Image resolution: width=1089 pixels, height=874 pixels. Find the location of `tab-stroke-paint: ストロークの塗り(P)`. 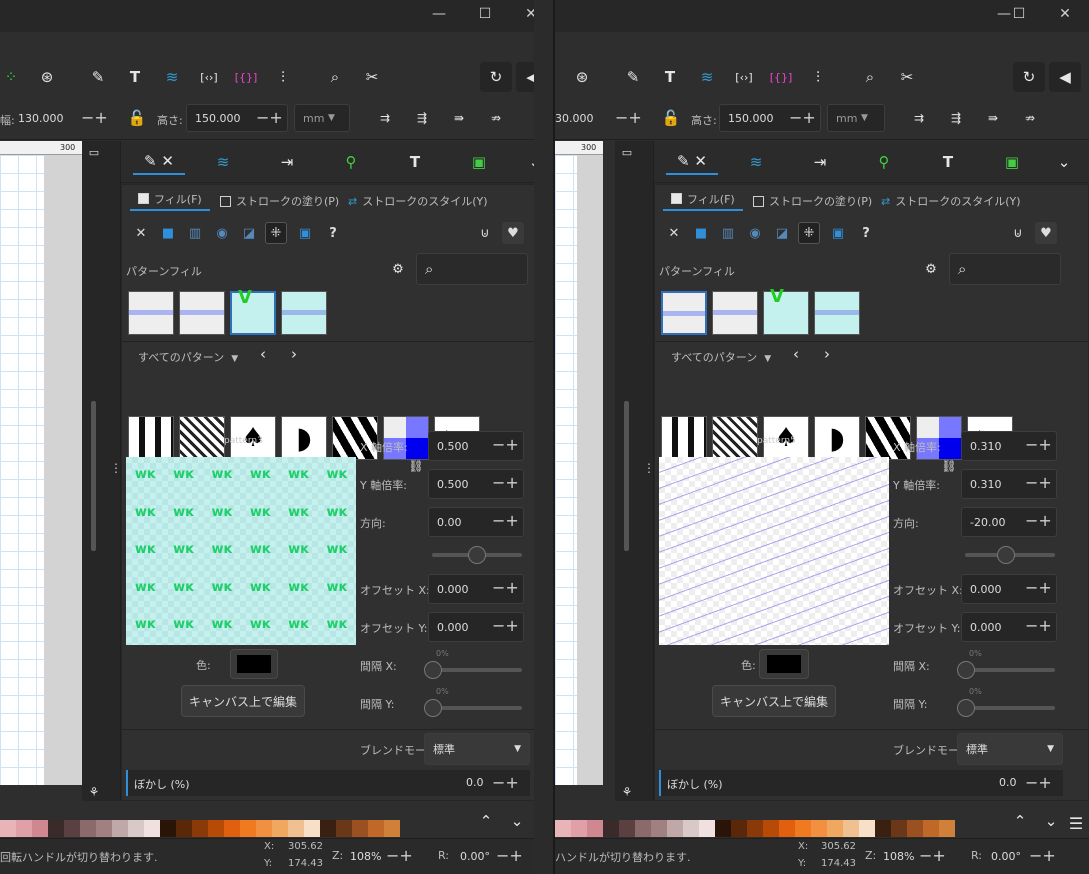

tab-stroke-paint: ストロークの塗り(P) is located at coordinates (279, 201).